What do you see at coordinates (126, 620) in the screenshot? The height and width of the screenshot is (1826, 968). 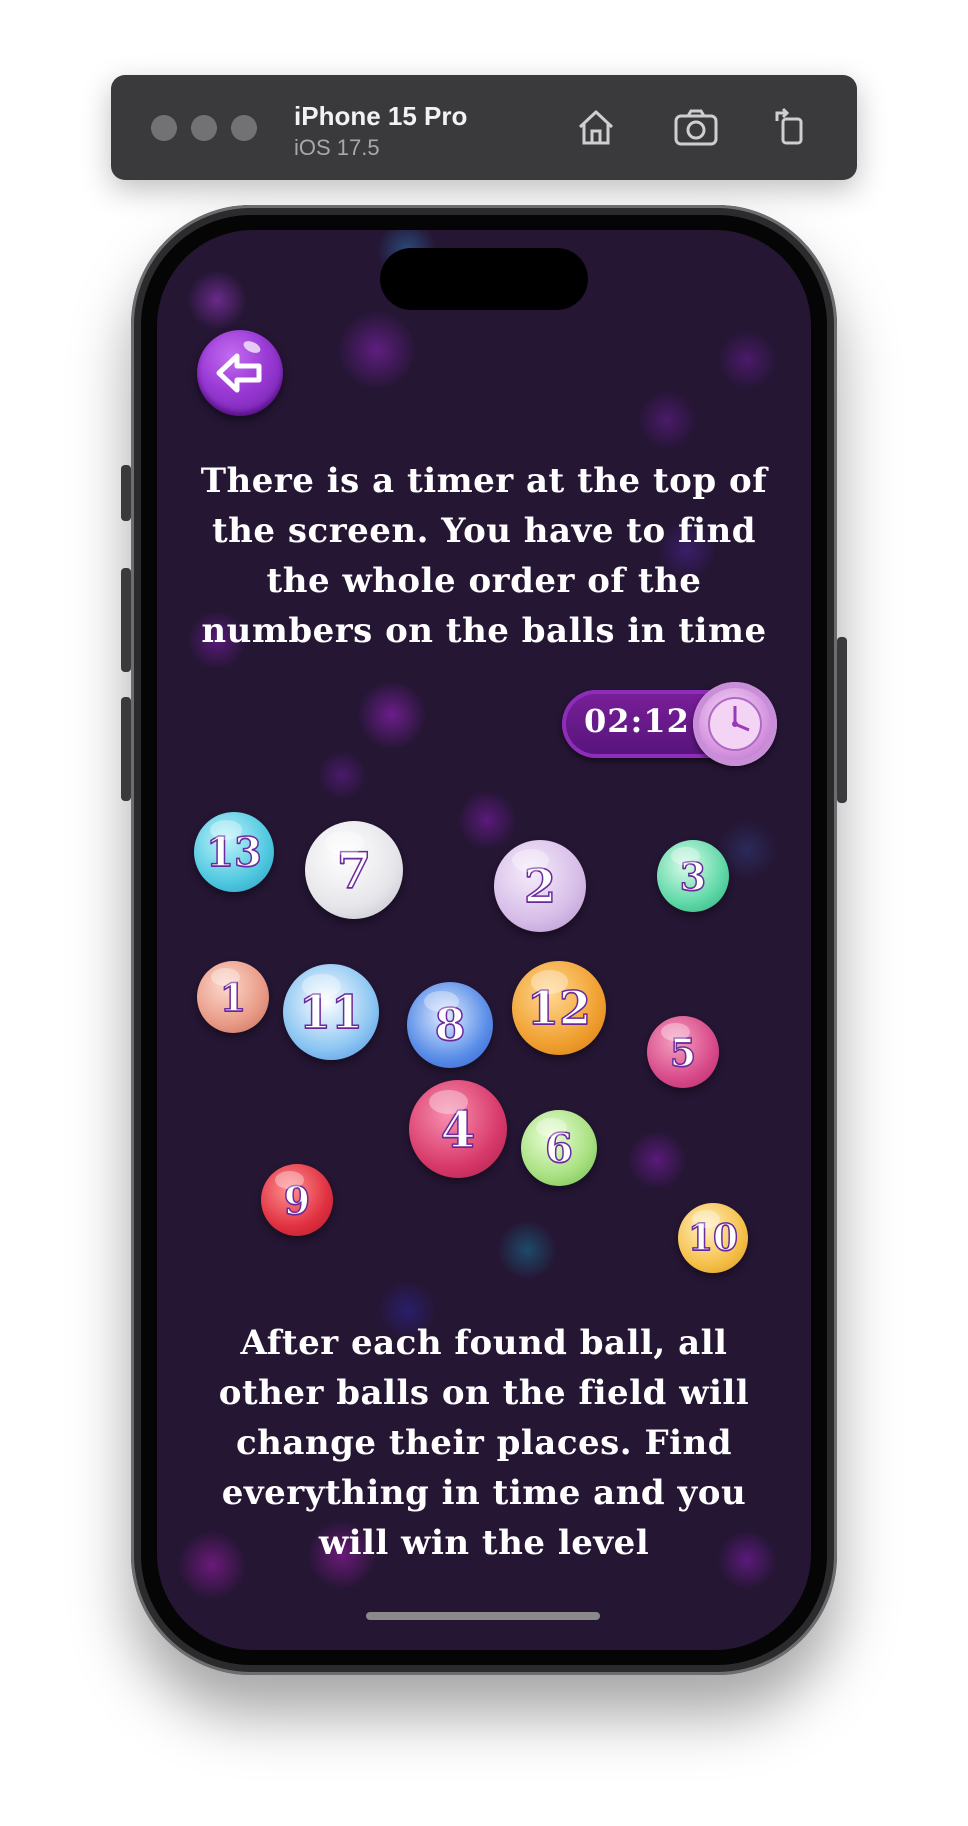 I see `volume-up-button` at bounding box center [126, 620].